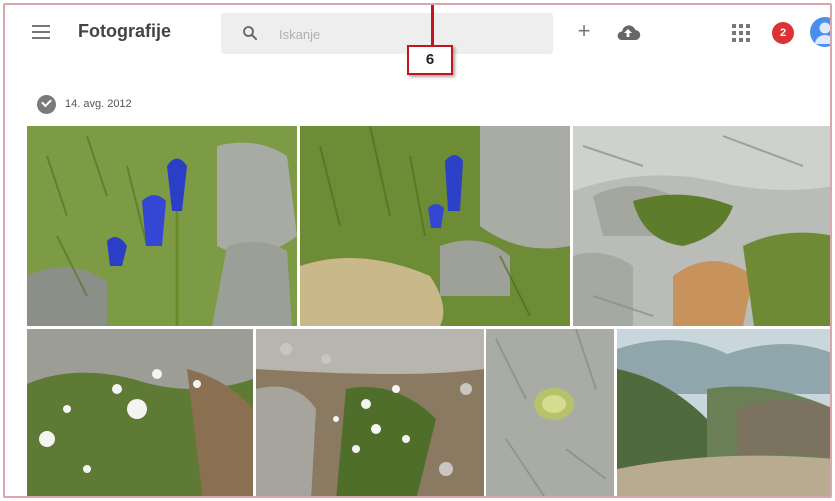  I want to click on photo-blue-gentian-flower-grass, so click(435, 226).